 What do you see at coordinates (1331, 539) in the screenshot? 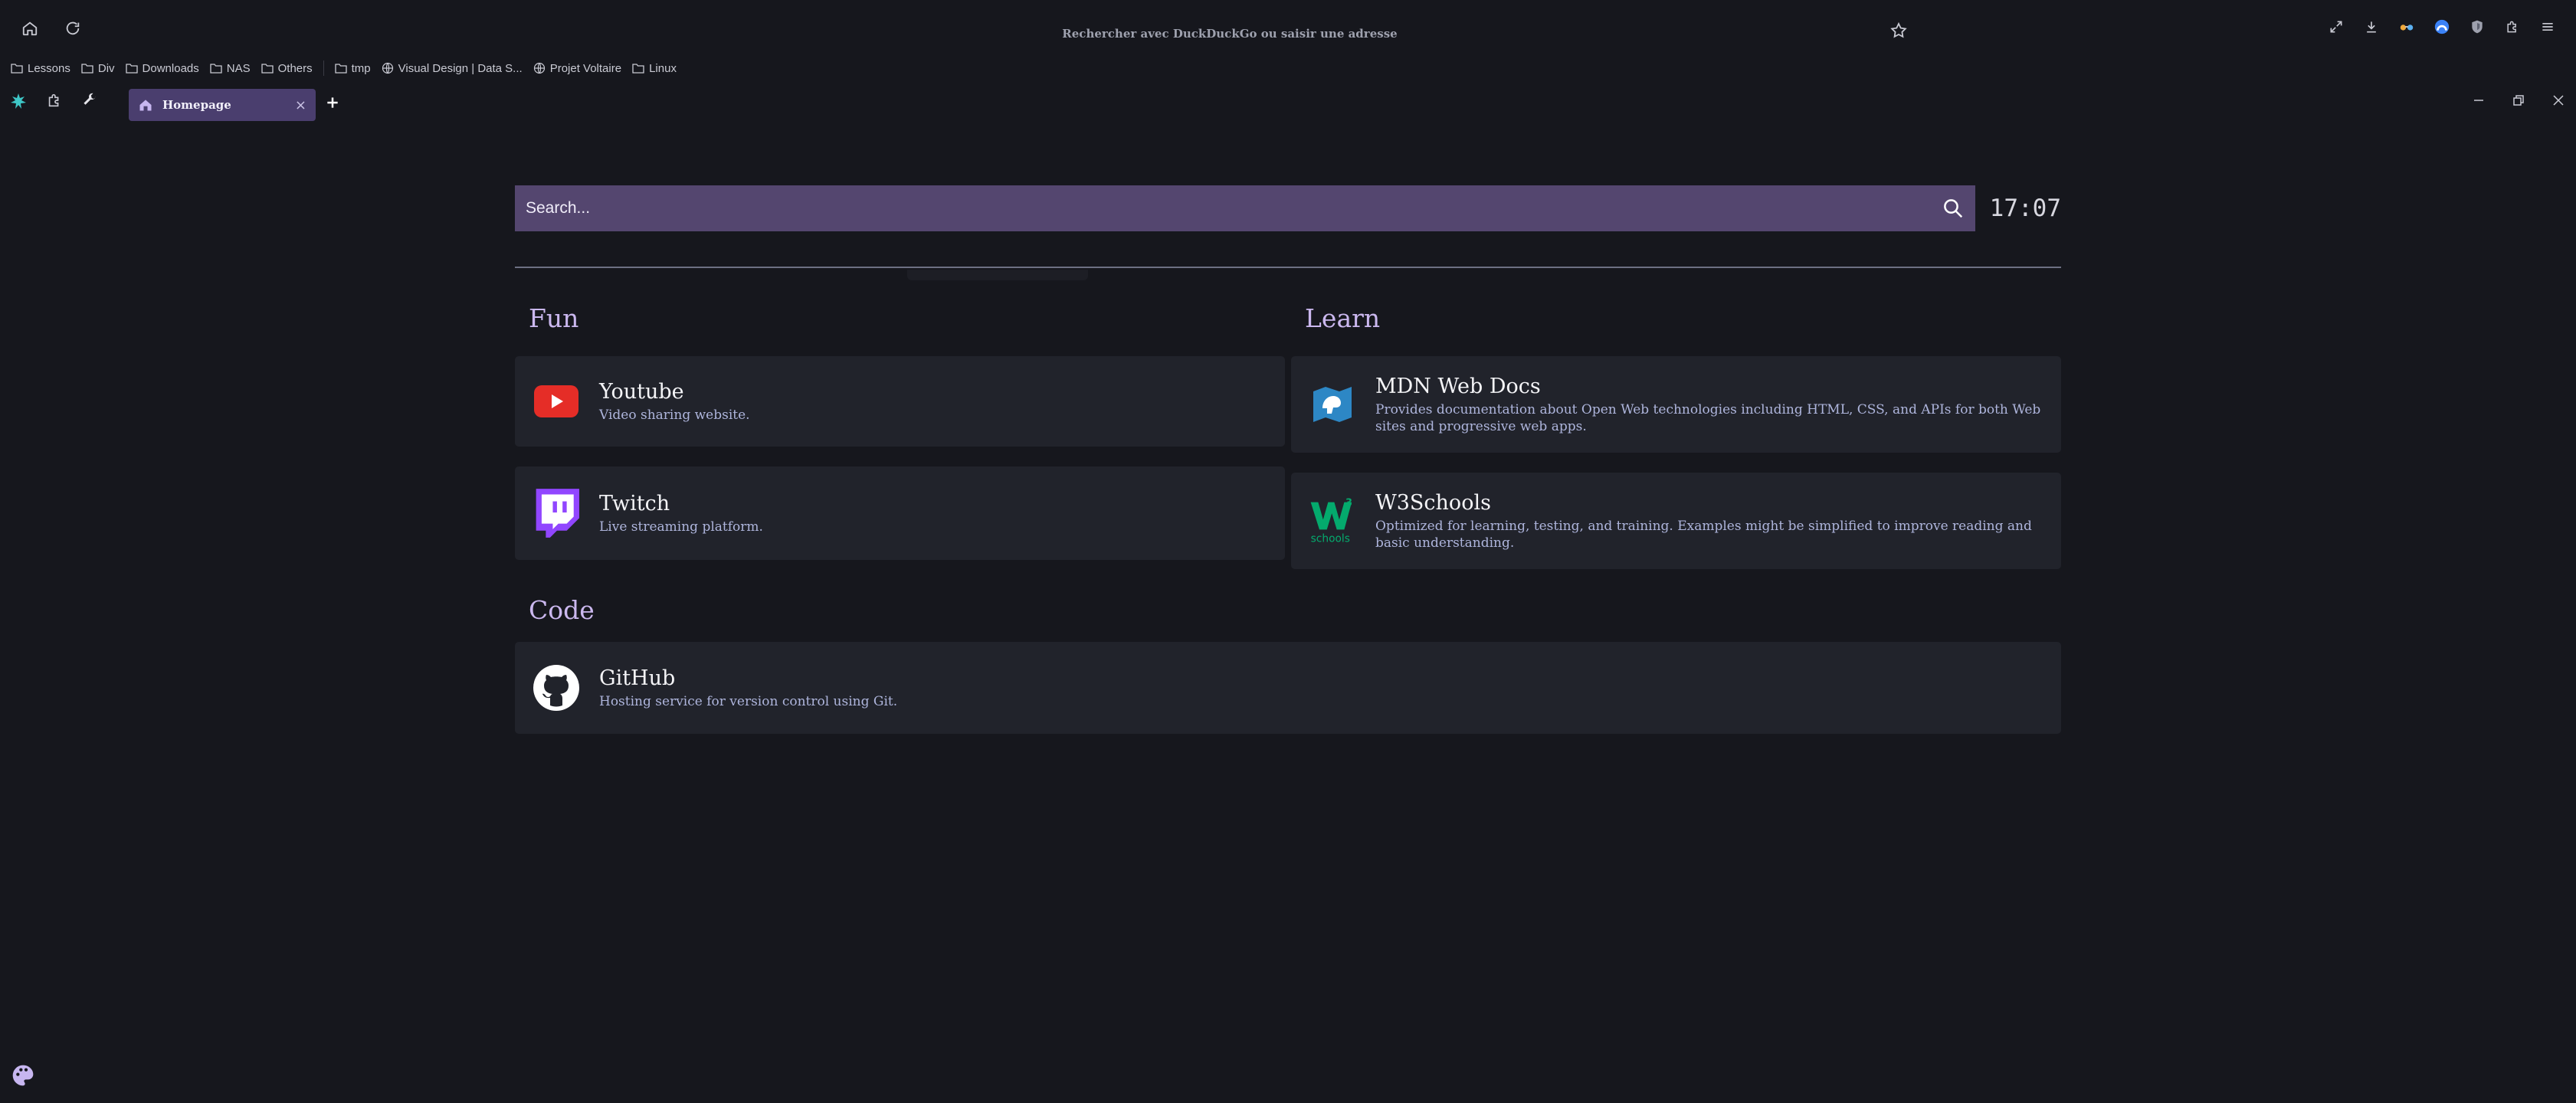
I see `svg-text: schools` at bounding box center [1331, 539].